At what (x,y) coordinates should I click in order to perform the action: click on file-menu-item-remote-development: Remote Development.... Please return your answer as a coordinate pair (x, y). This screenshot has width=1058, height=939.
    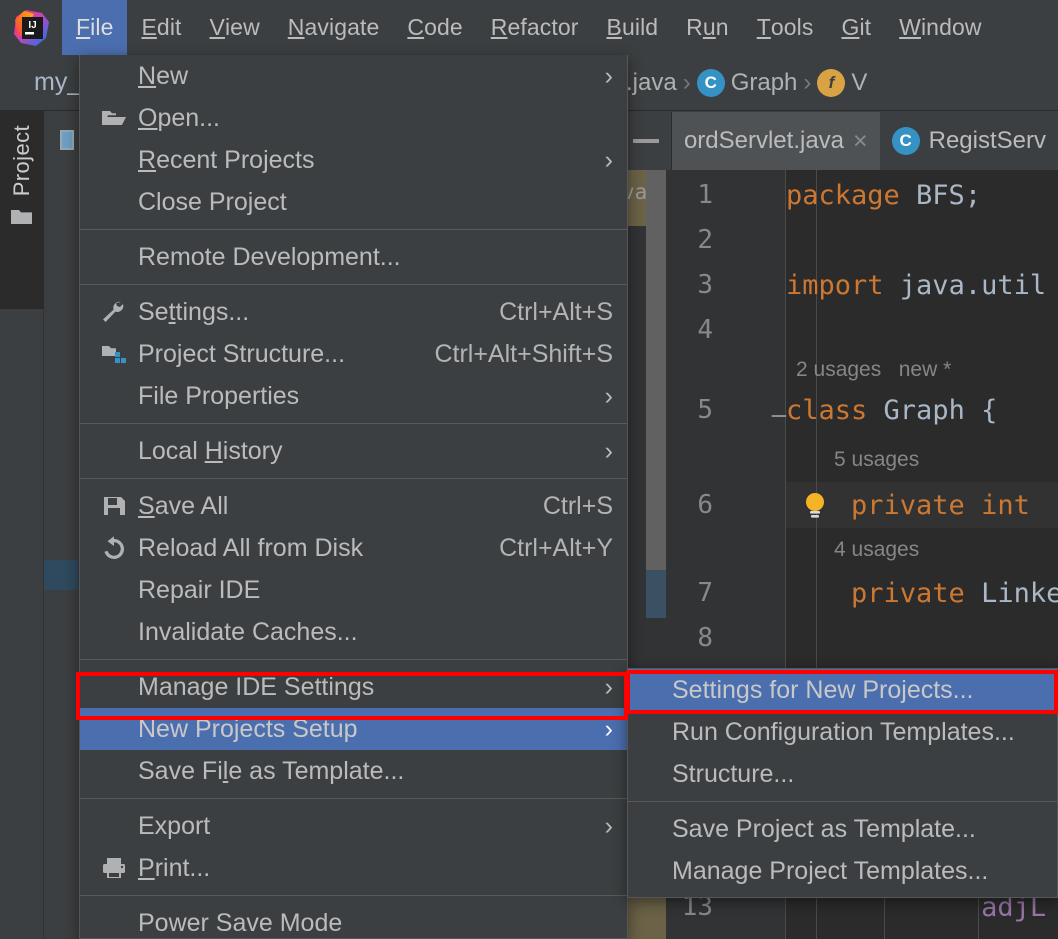
    Looking at the image, I should click on (353, 257).